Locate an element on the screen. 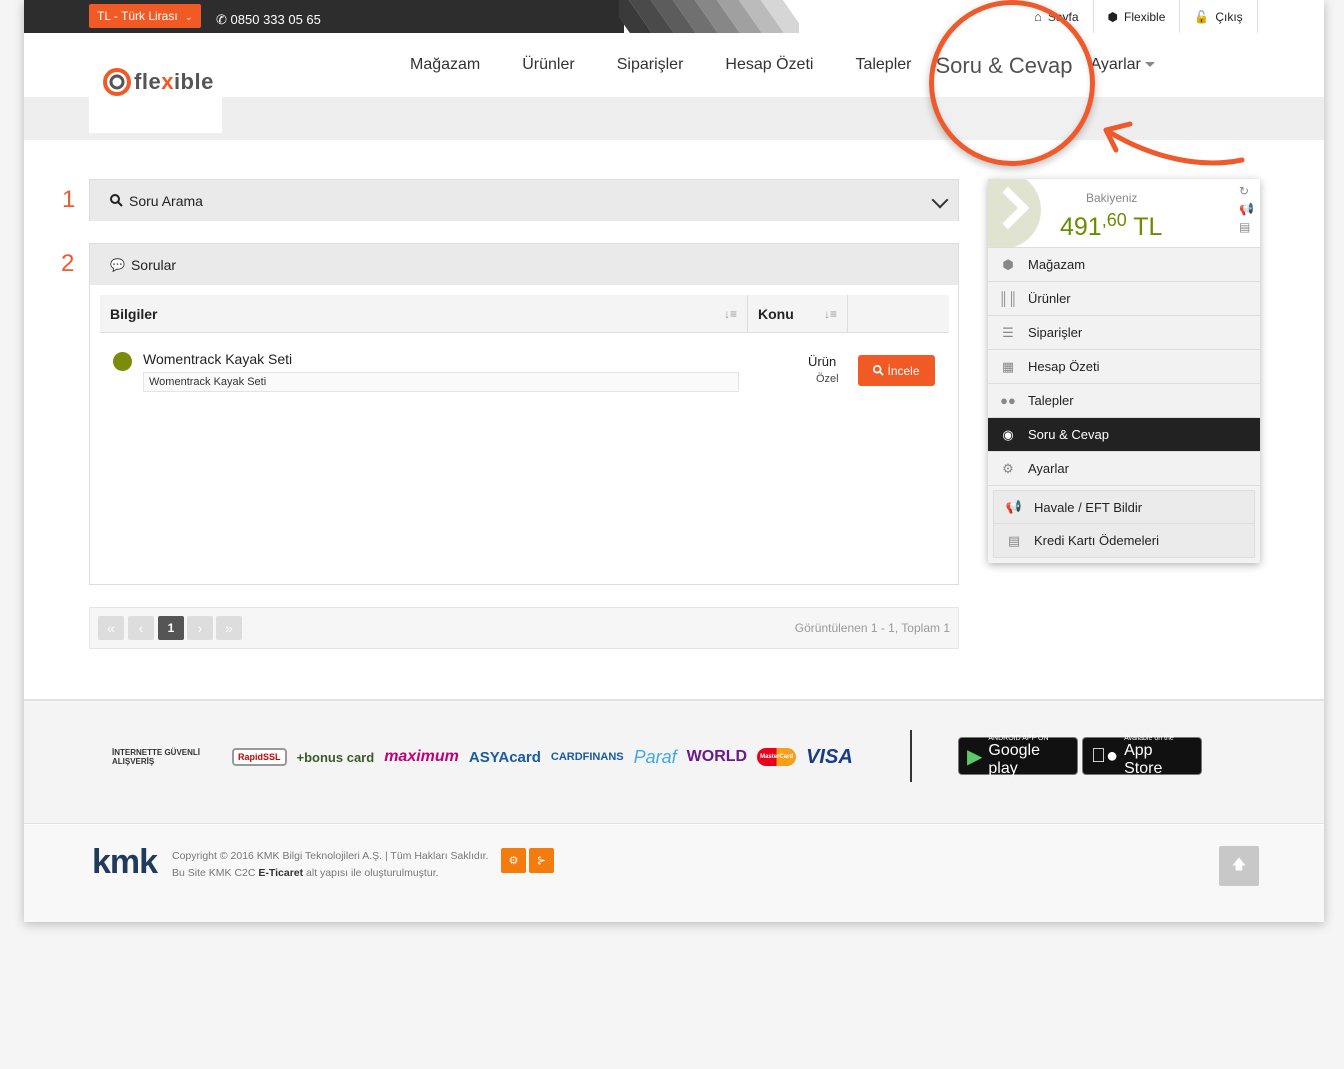  logo: flexible is located at coordinates (158, 82).